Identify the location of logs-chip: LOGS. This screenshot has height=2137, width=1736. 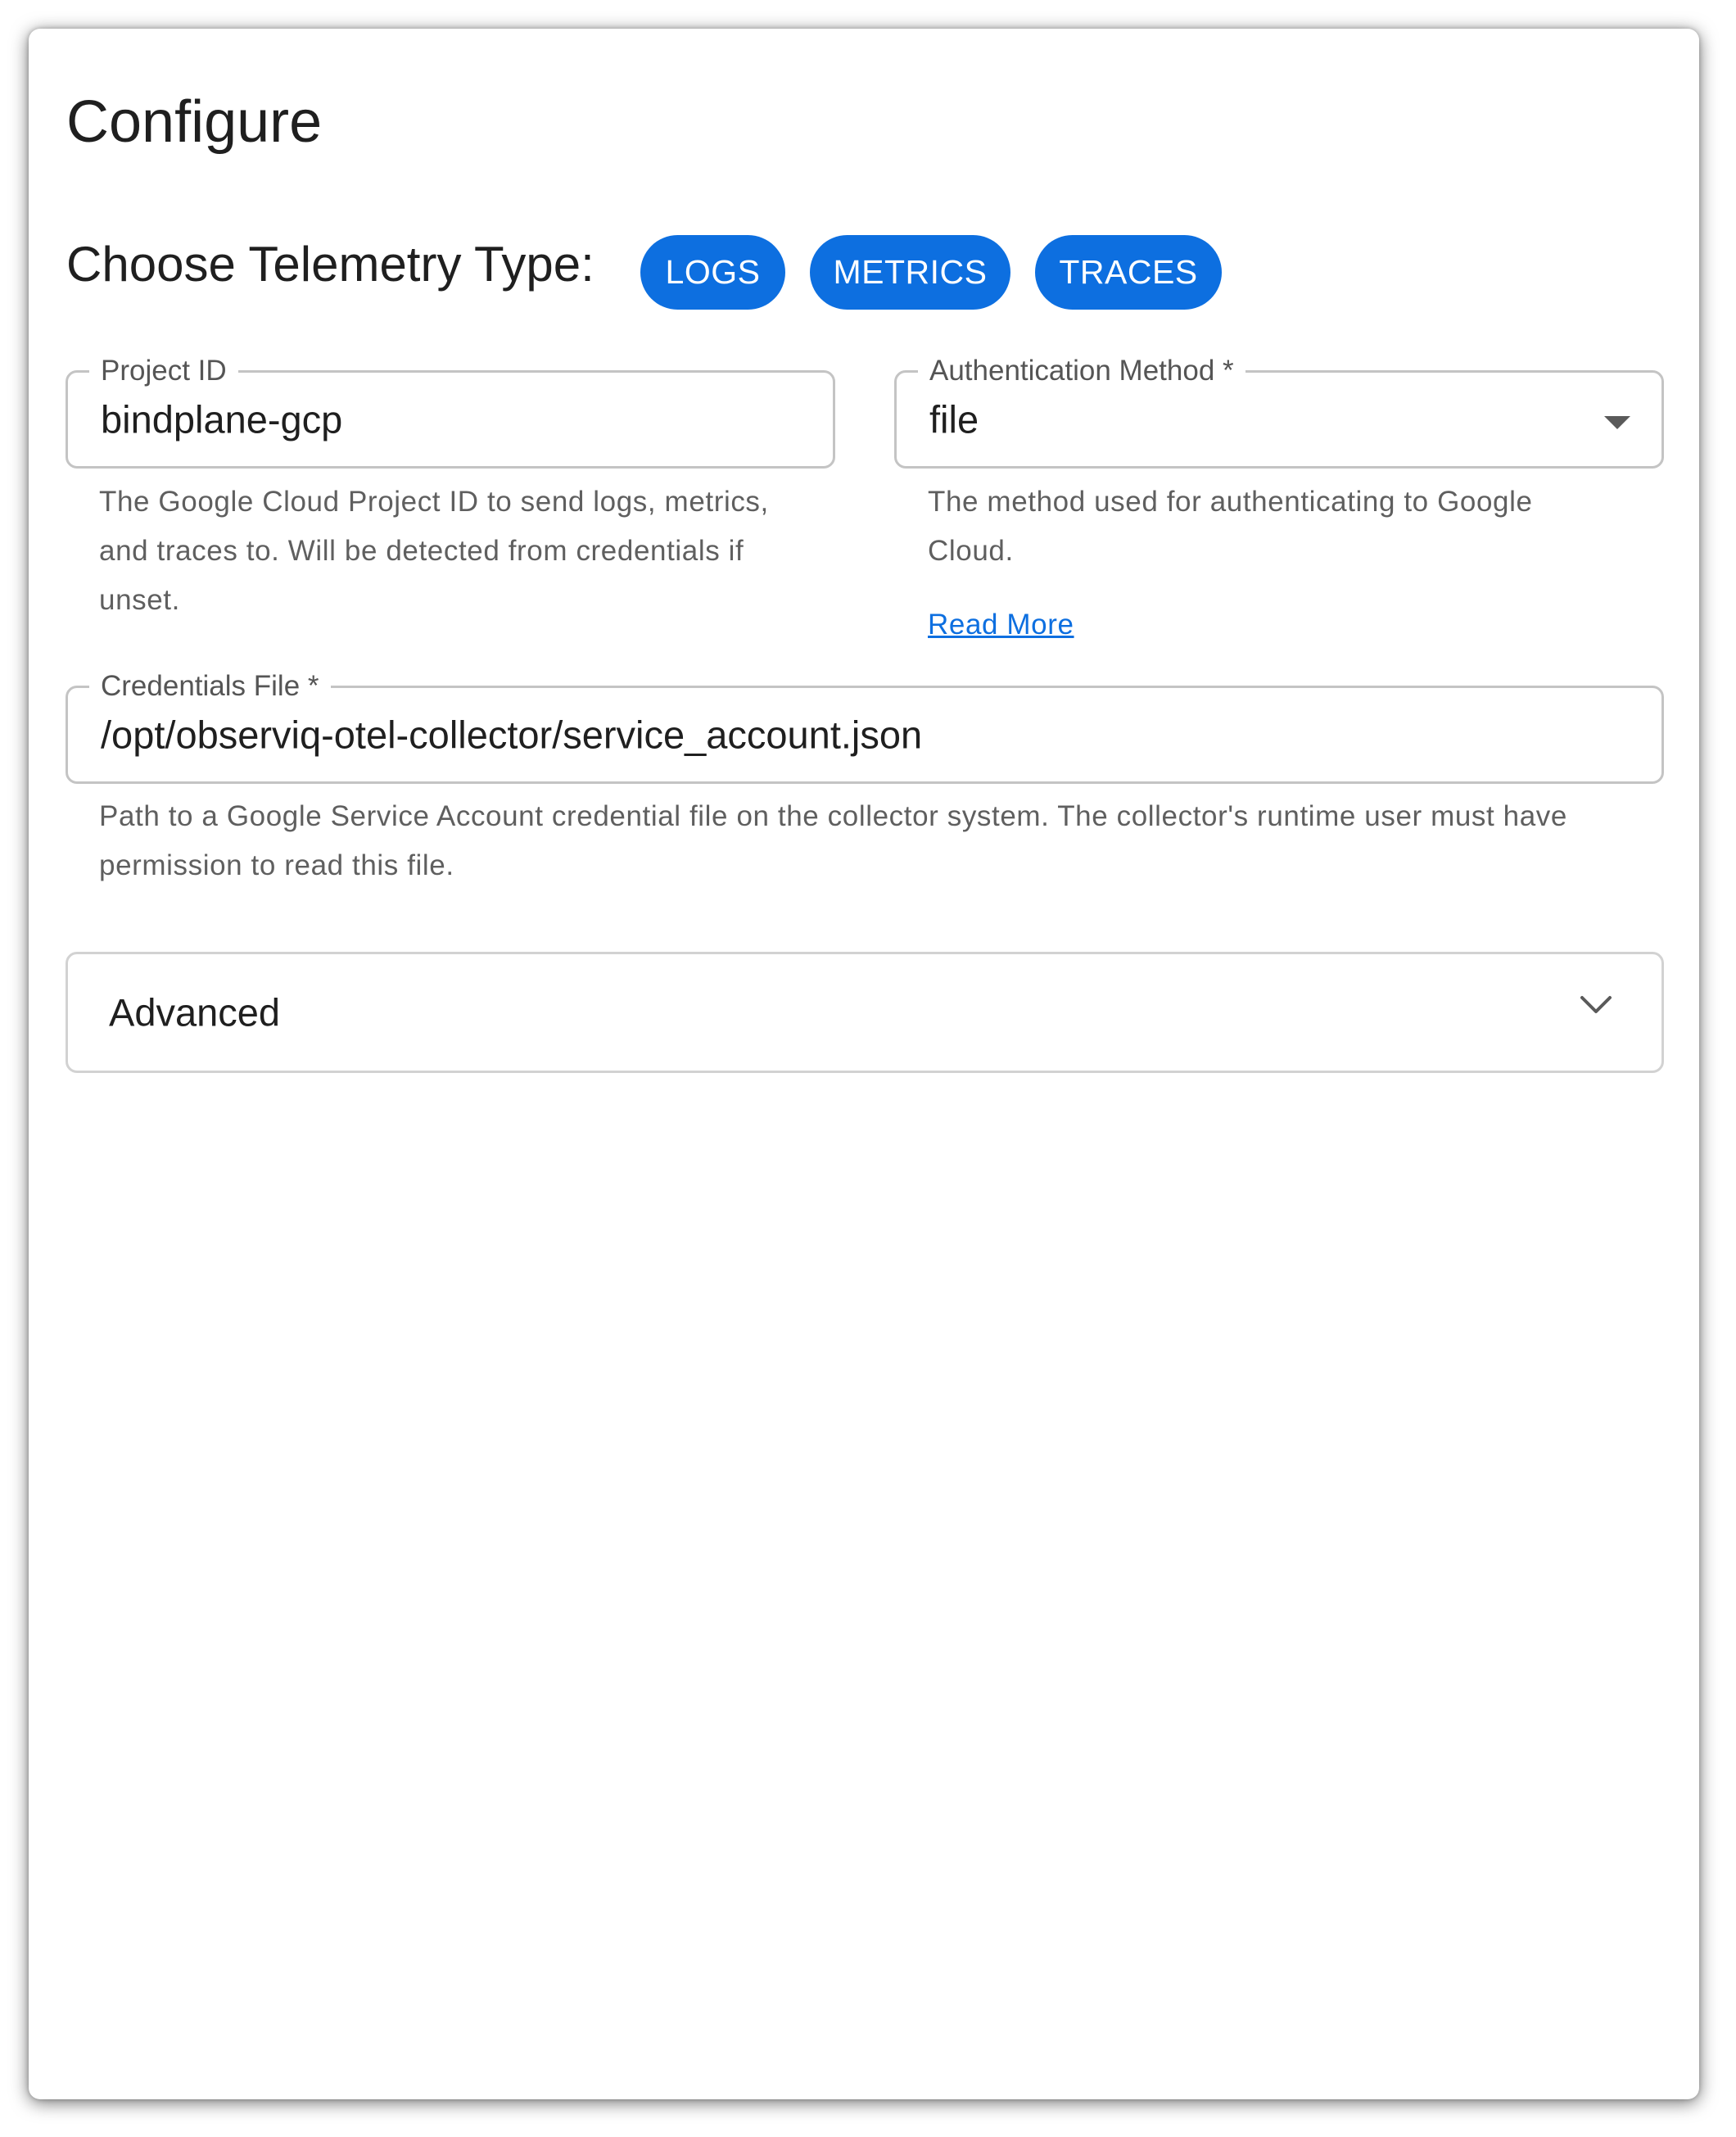
(712, 272).